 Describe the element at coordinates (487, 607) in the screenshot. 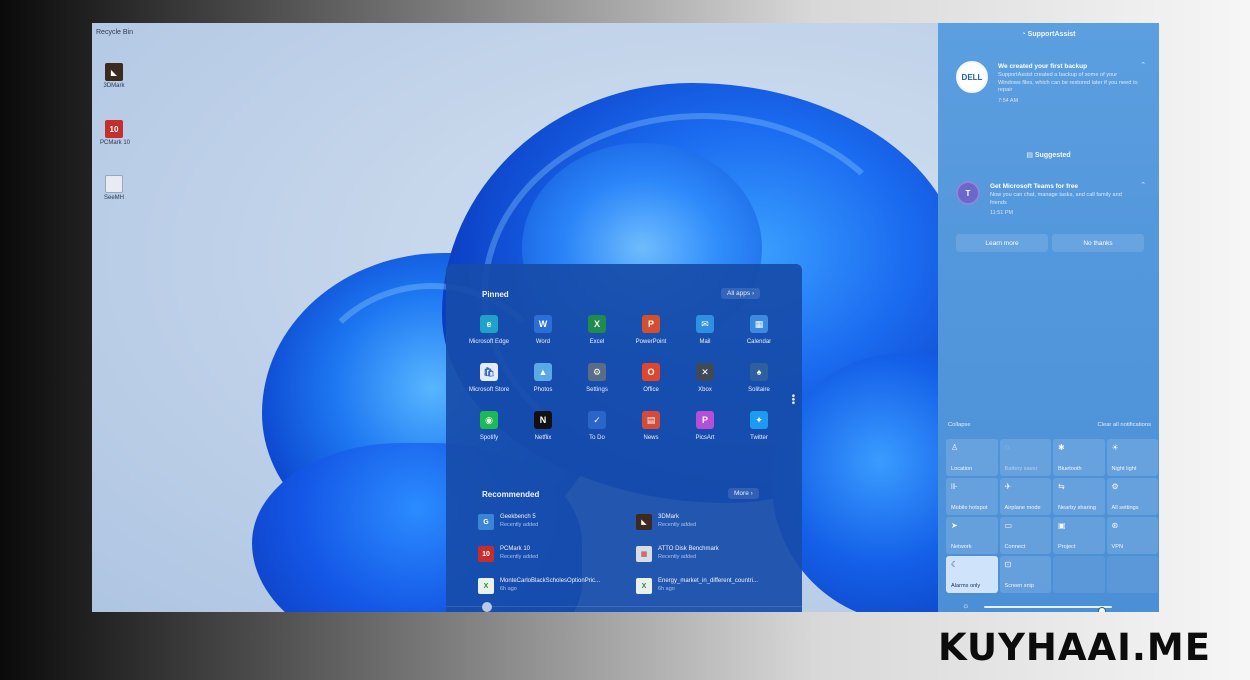

I see `user-avatar` at that location.